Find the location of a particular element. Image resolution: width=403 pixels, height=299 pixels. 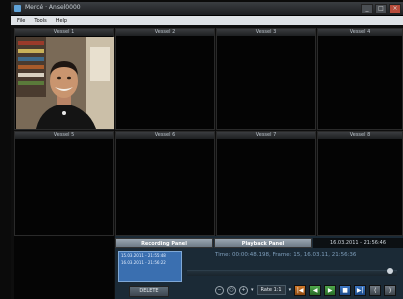

skip-forward-button: ▶| is located at coordinates (360, 290).